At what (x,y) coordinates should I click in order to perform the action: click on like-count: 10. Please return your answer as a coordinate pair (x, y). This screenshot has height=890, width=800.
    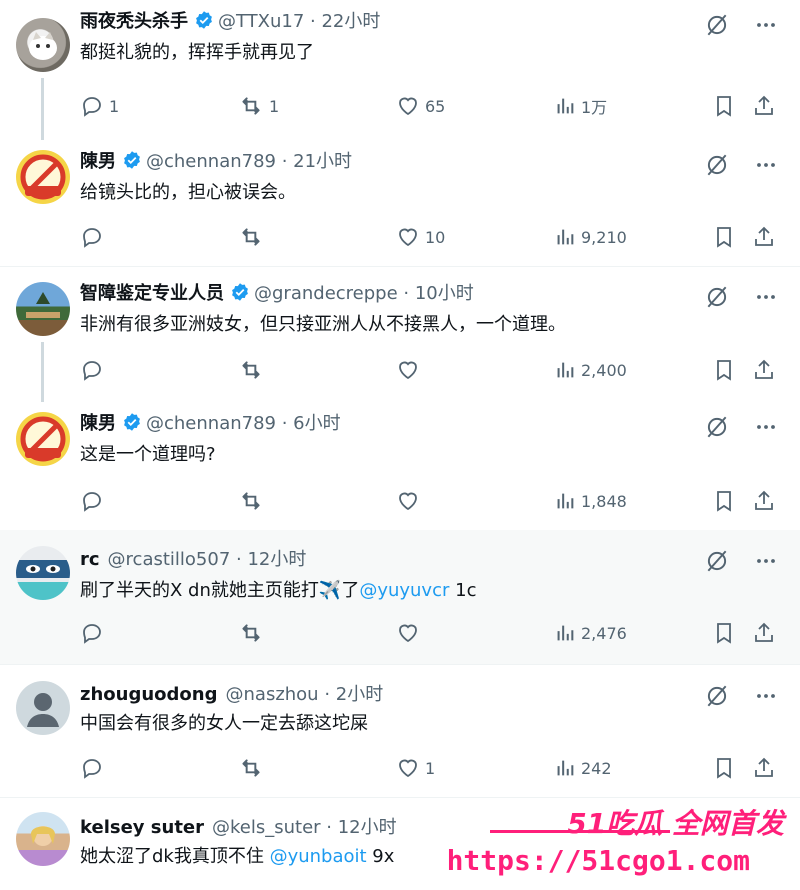
    Looking at the image, I should click on (435, 237).